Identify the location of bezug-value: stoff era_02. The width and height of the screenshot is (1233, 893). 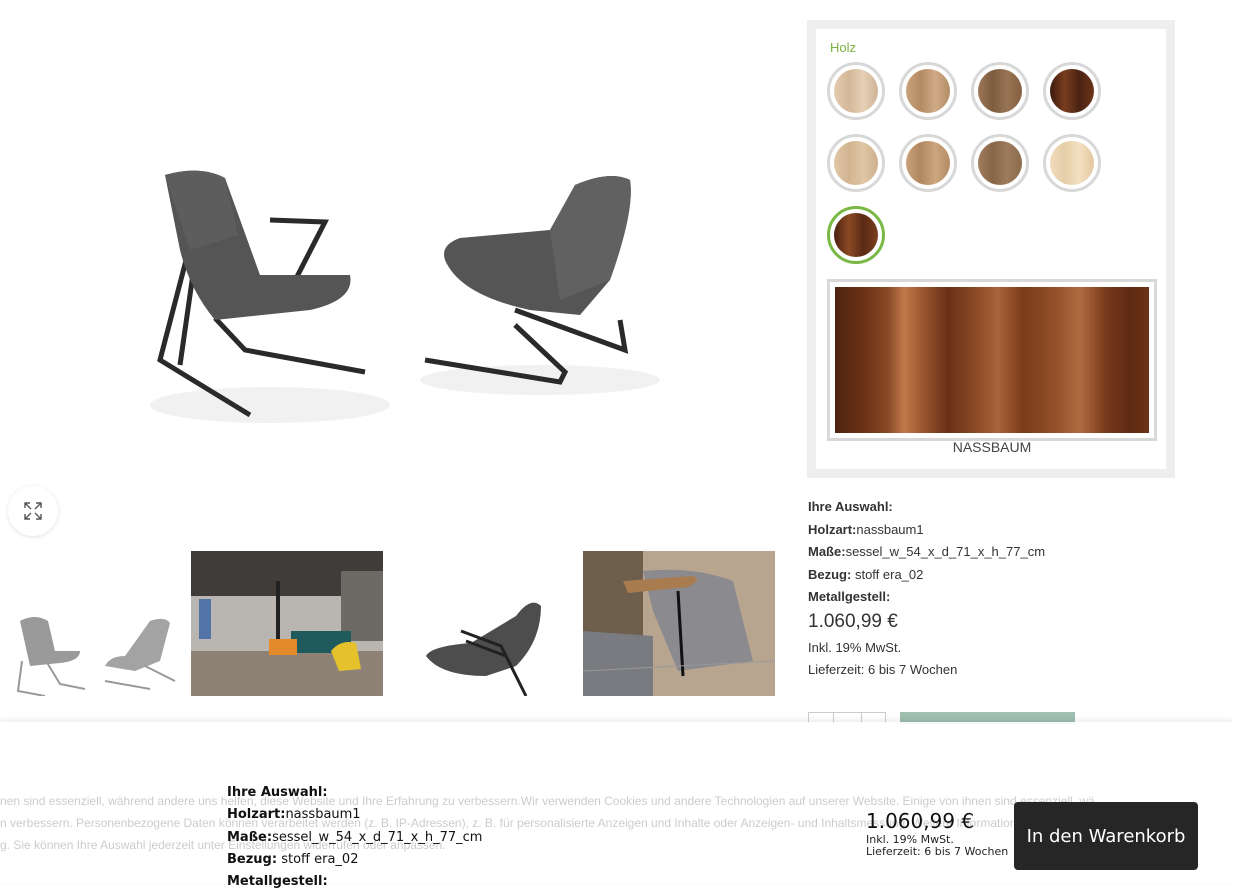
(887, 574).